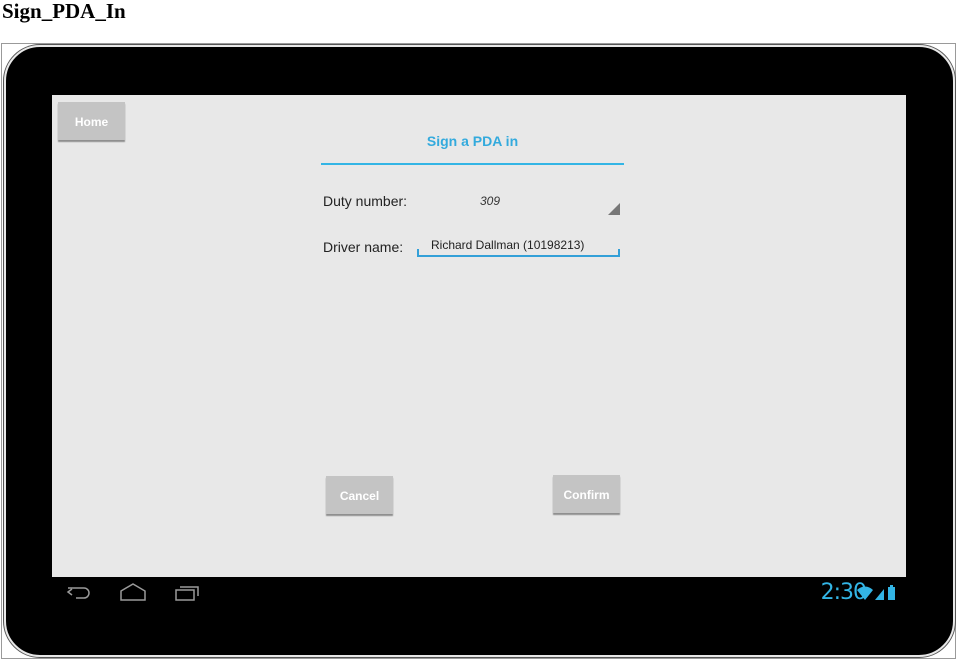 This screenshot has width=959, height=662. I want to click on status-icons, so click(876, 595).